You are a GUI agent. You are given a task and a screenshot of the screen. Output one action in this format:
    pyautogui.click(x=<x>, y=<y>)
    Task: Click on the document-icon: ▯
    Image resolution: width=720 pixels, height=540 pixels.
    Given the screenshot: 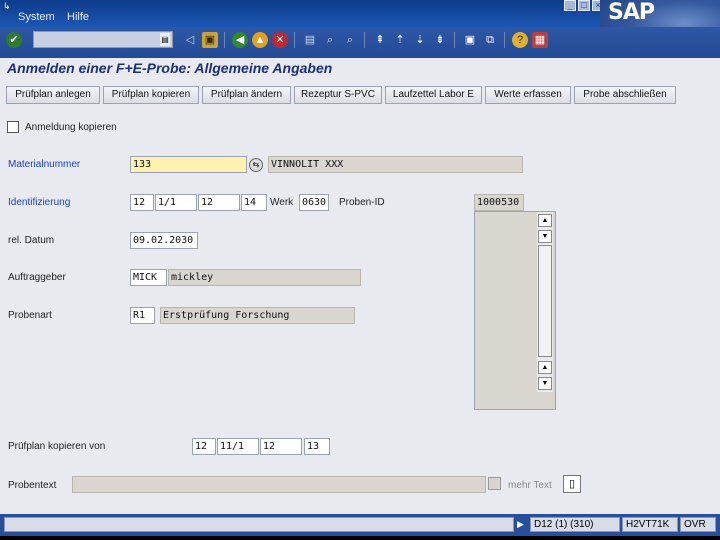 What is the action you would take?
    pyautogui.click(x=572, y=484)
    